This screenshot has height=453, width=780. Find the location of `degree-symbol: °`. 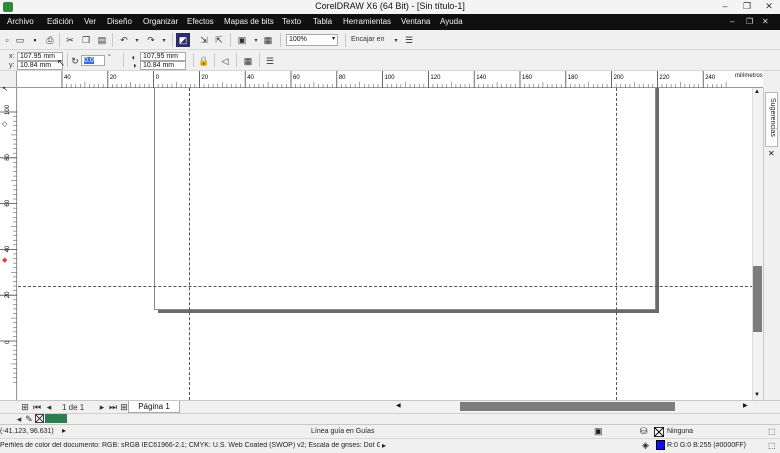

degree-symbol: ° is located at coordinates (109, 57).